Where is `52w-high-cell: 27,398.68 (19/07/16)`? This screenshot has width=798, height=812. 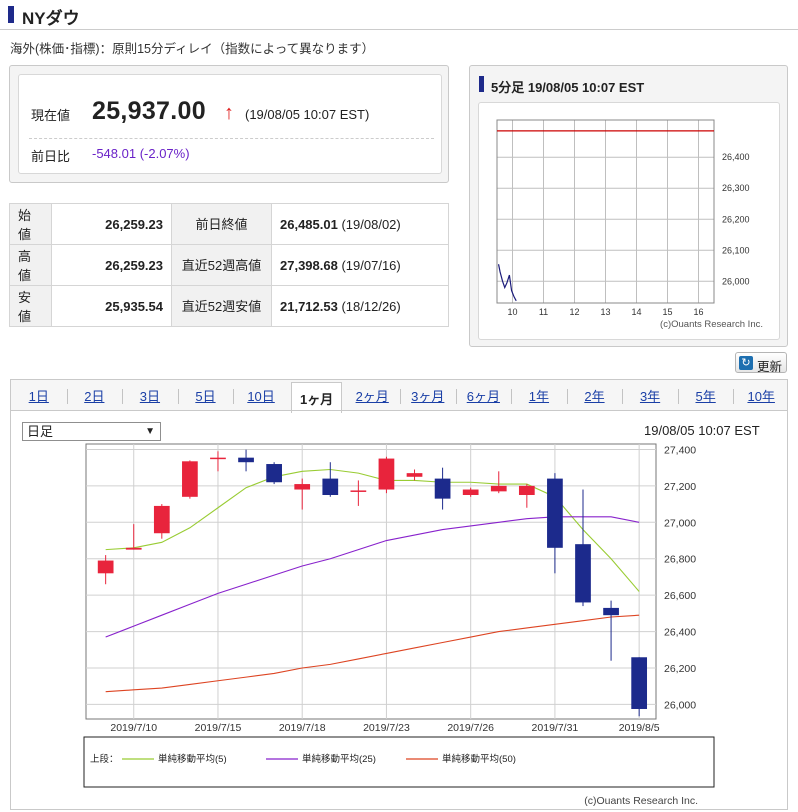
52w-high-cell: 27,398.68 (19/07/16) is located at coordinates (360, 265).